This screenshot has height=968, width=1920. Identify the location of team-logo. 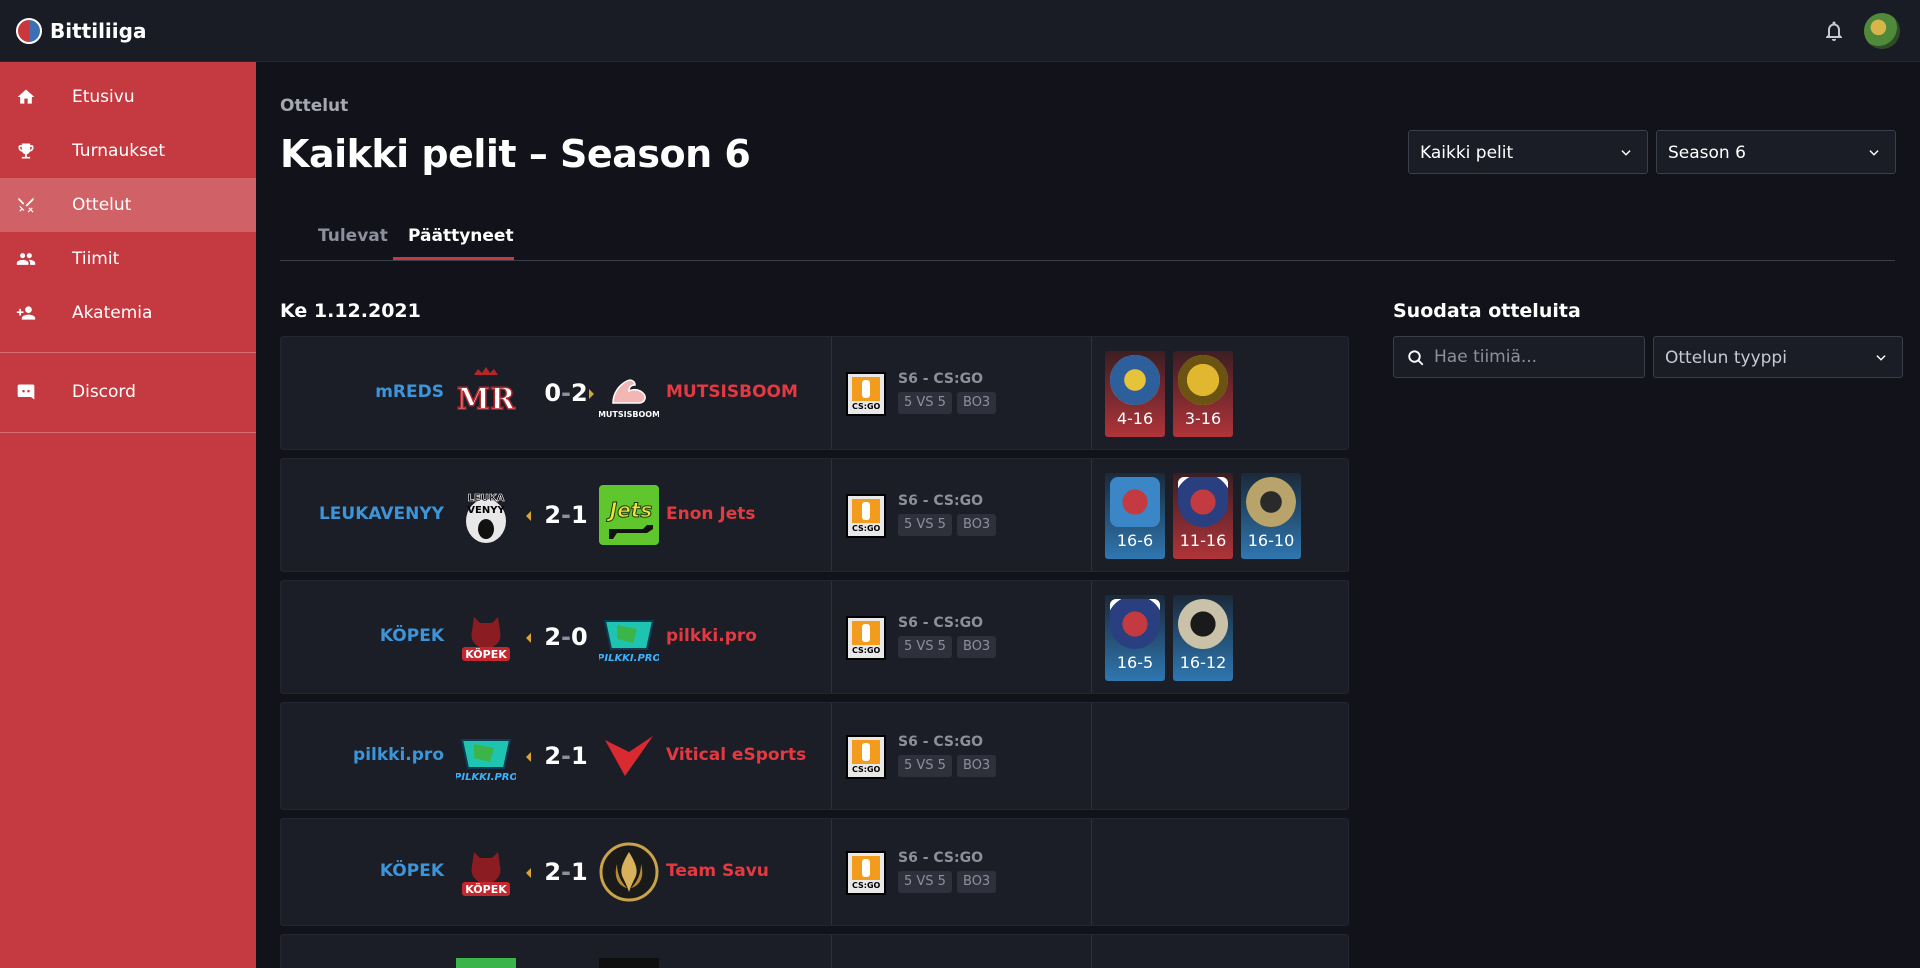
(486, 963).